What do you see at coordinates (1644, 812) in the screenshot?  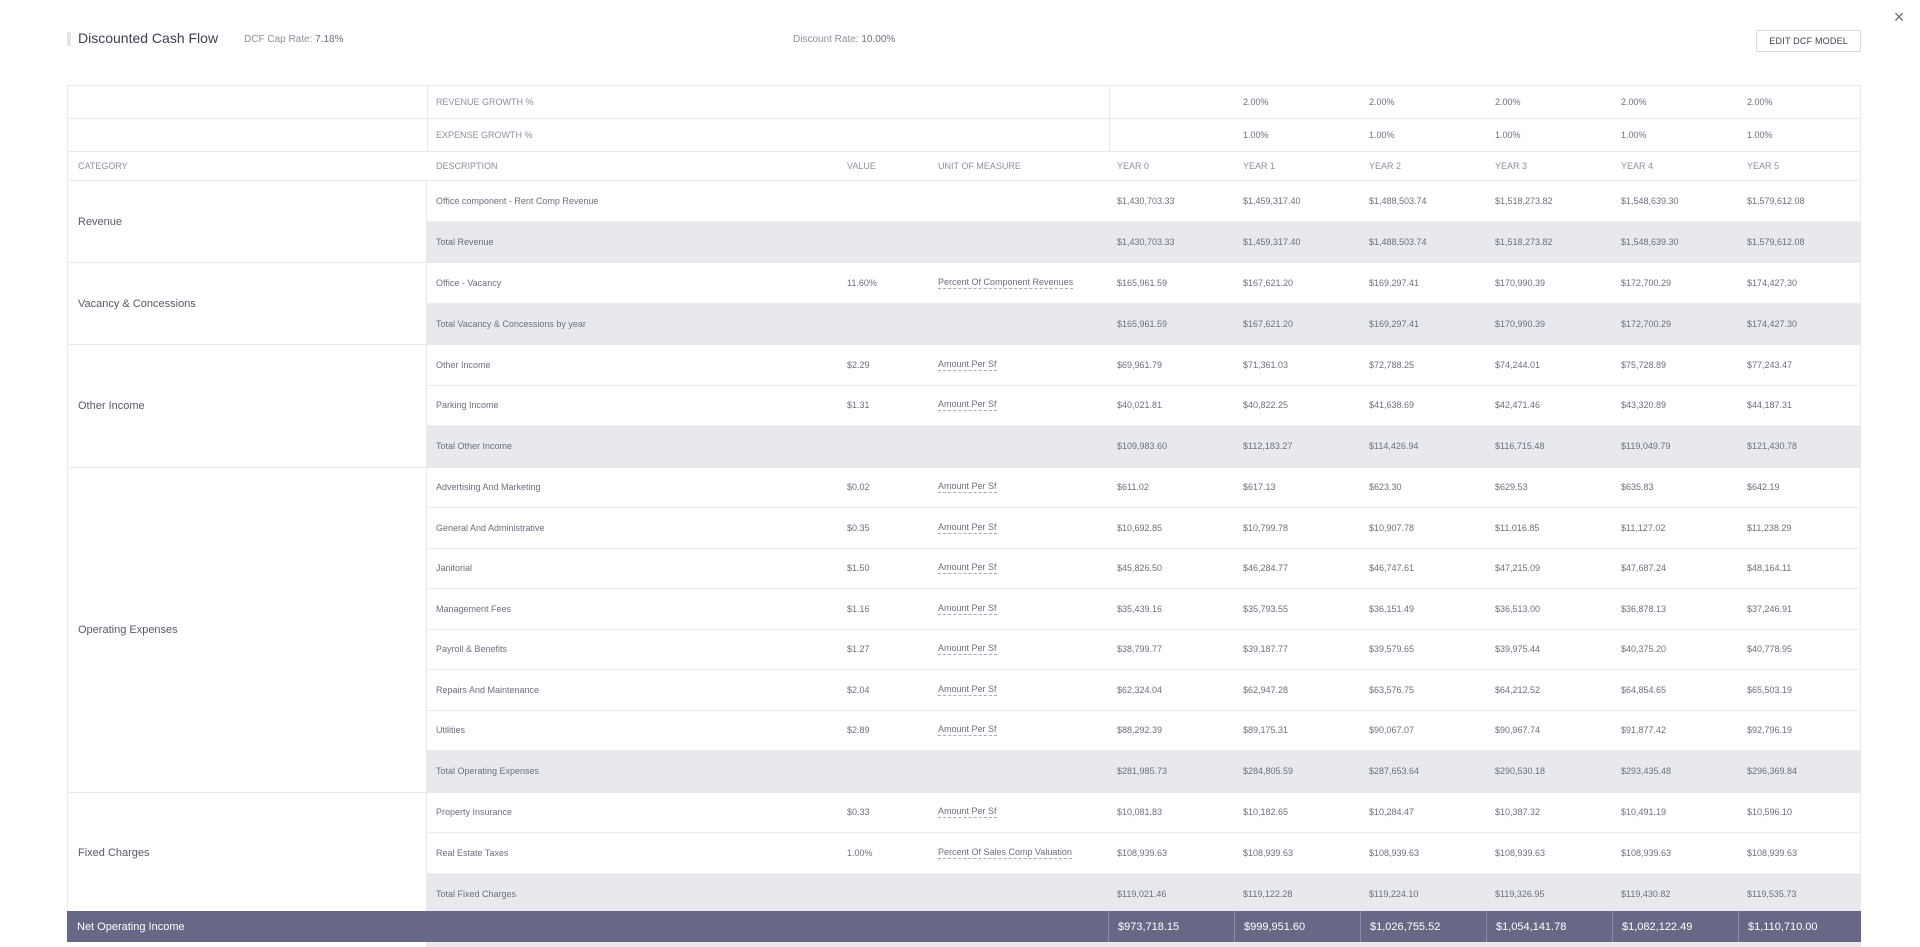 I see `year-value: $10,491.19` at bounding box center [1644, 812].